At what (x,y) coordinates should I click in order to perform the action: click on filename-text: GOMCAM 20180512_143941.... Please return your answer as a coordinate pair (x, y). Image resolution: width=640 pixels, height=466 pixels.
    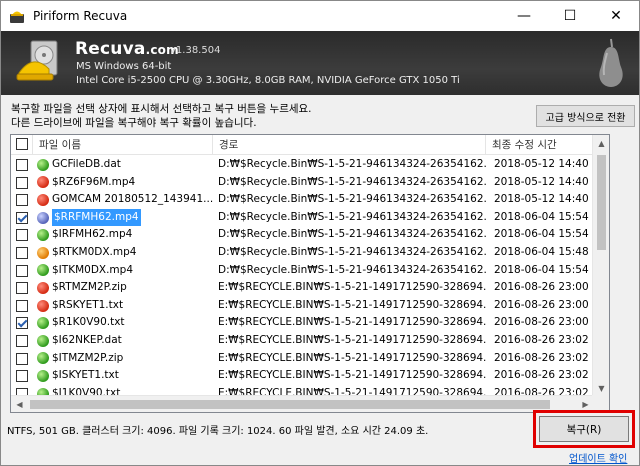
    Looking at the image, I should click on (132, 199).